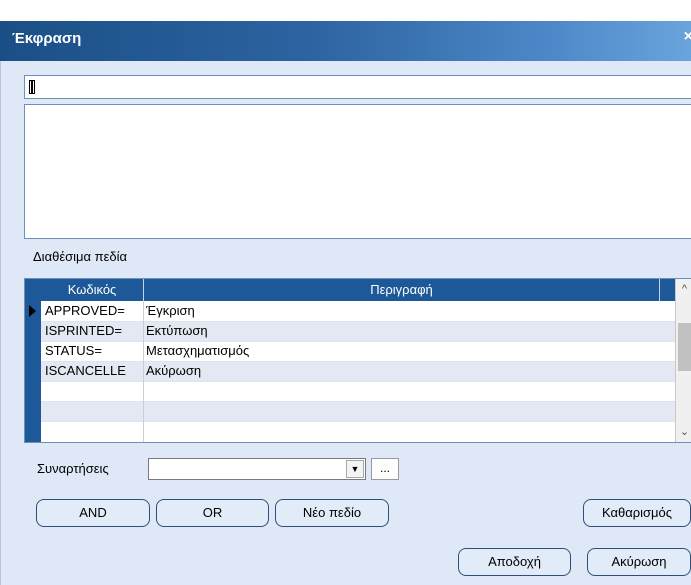  What do you see at coordinates (33, 360) in the screenshot?
I see `row-indicator-column` at bounding box center [33, 360].